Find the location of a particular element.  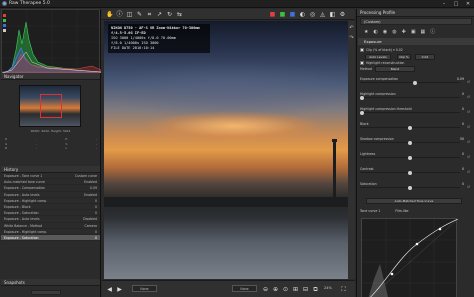

exposure-slider: Highlight compression 0 ↺ is located at coordinates (415, 97).